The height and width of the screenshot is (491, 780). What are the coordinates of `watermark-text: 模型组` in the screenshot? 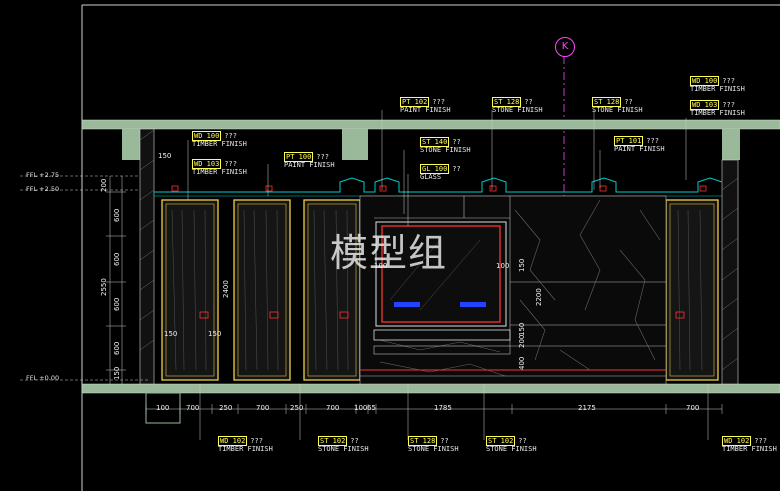 It's located at (389, 253).